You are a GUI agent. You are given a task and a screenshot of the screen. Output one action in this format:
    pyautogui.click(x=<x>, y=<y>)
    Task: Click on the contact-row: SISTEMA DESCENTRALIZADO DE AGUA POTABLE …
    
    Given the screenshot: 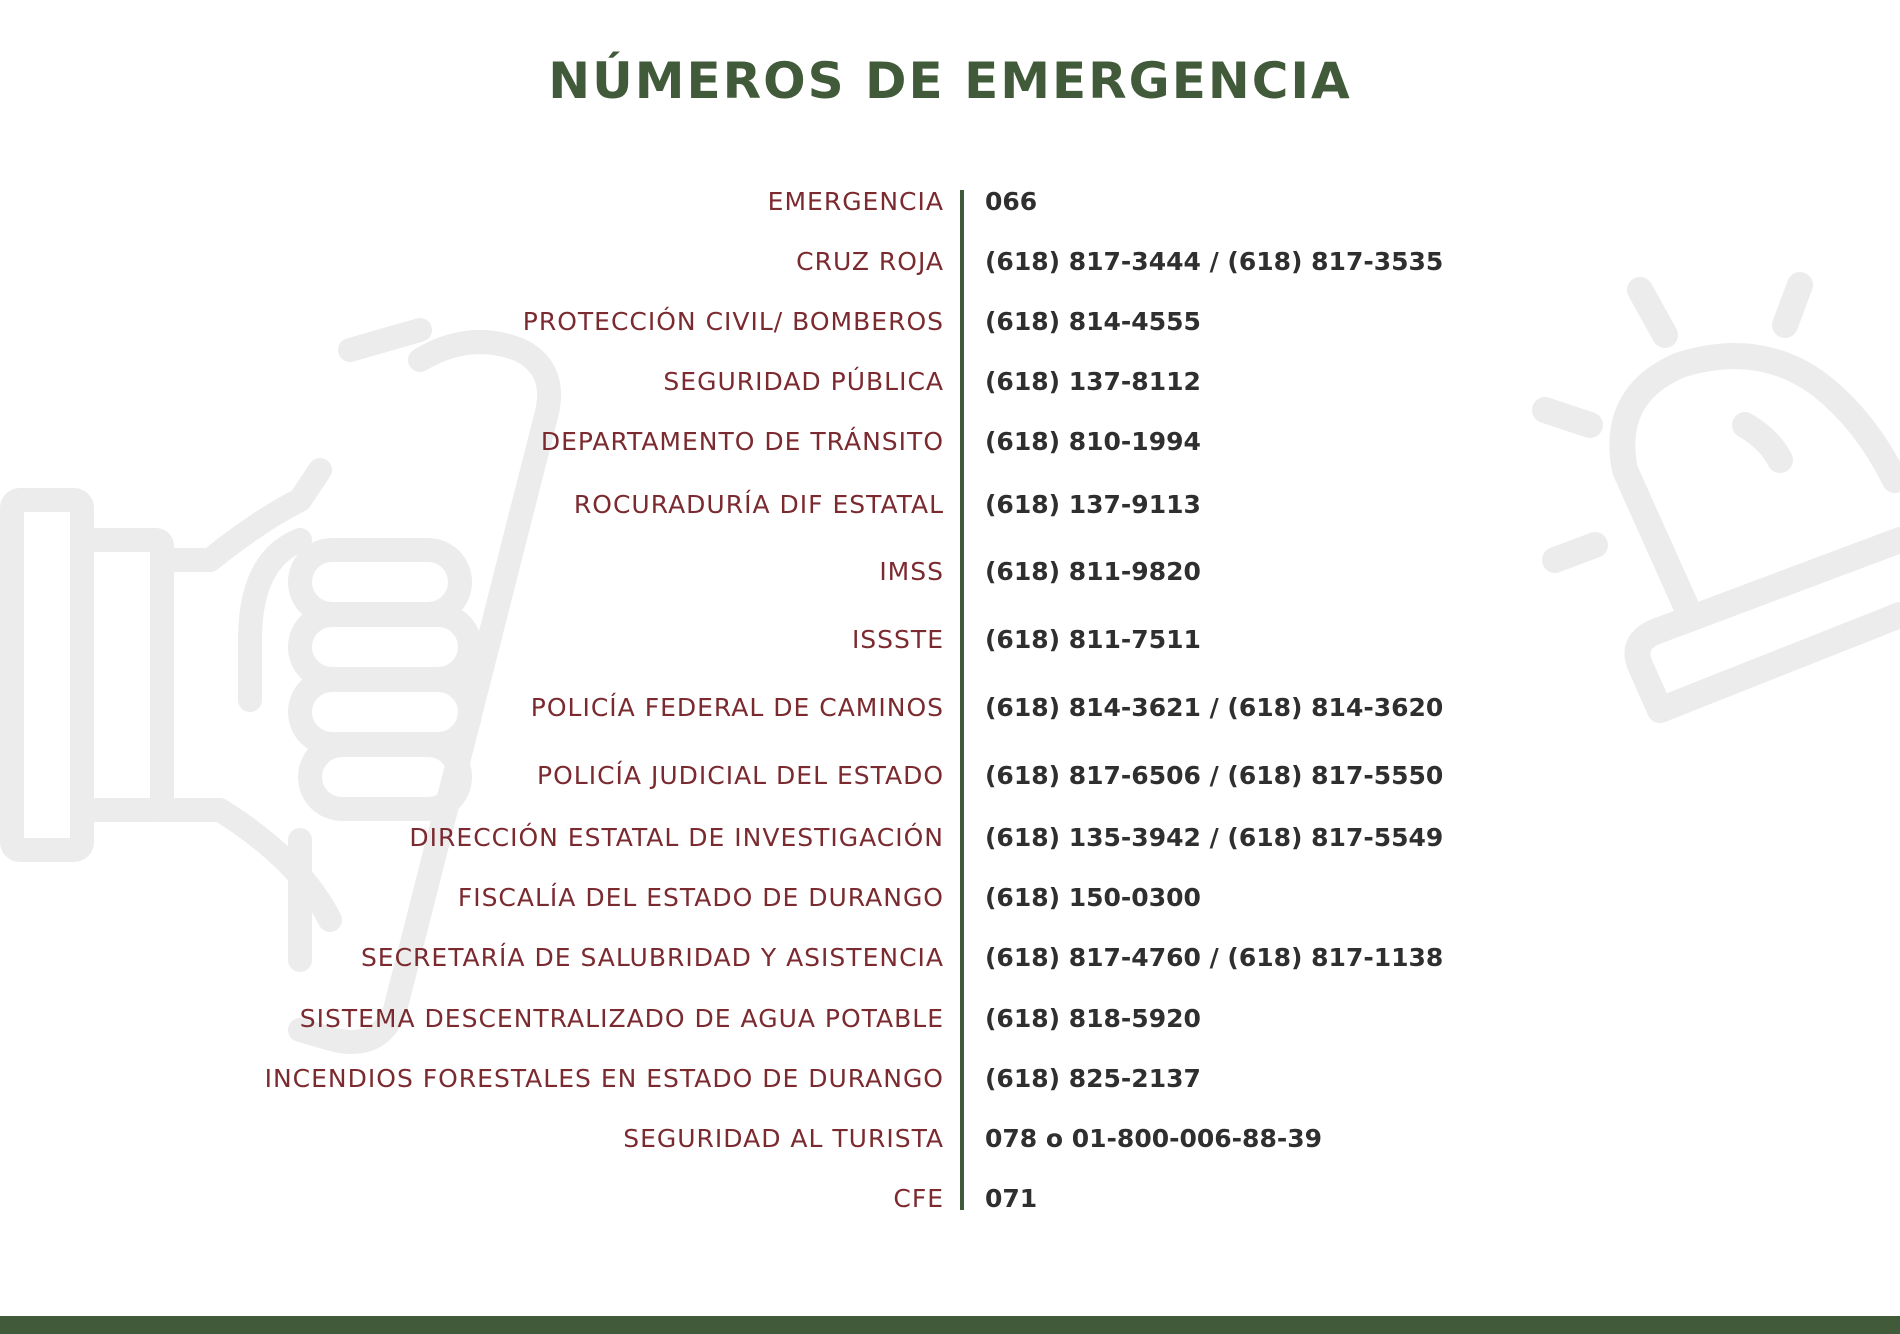 What is the action you would take?
    pyautogui.click(x=950, y=1019)
    